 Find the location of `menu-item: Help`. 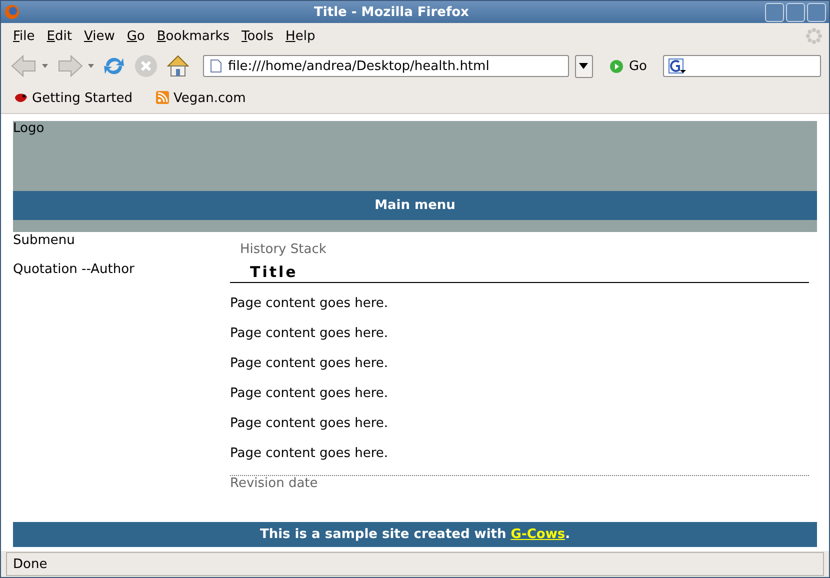

menu-item: Help is located at coordinates (301, 36).